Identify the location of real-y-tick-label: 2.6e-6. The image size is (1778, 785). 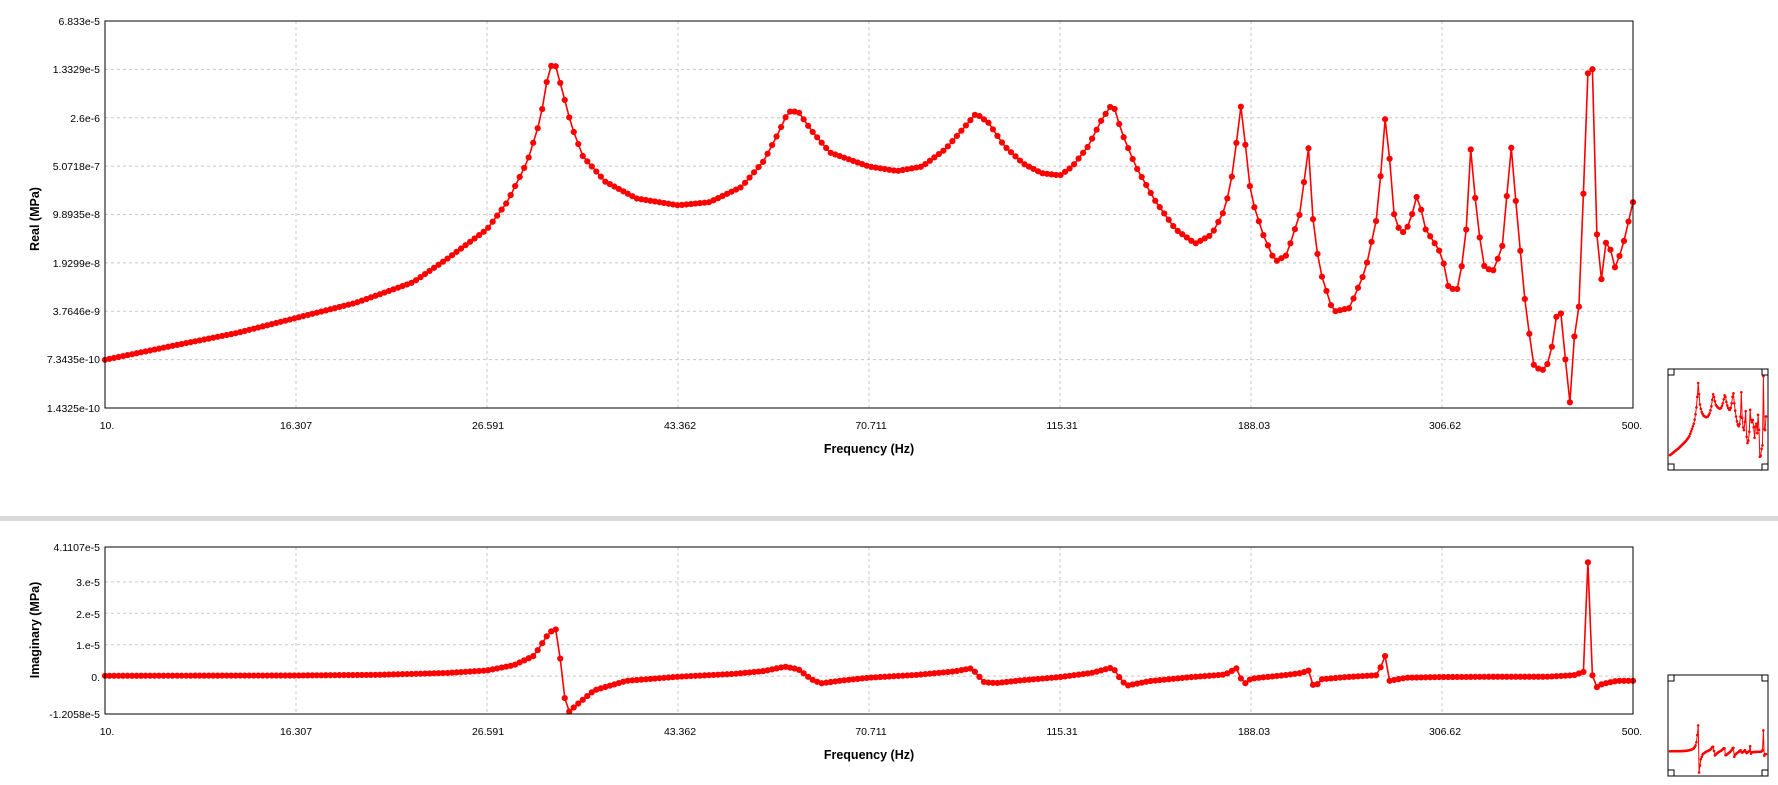
(85, 119).